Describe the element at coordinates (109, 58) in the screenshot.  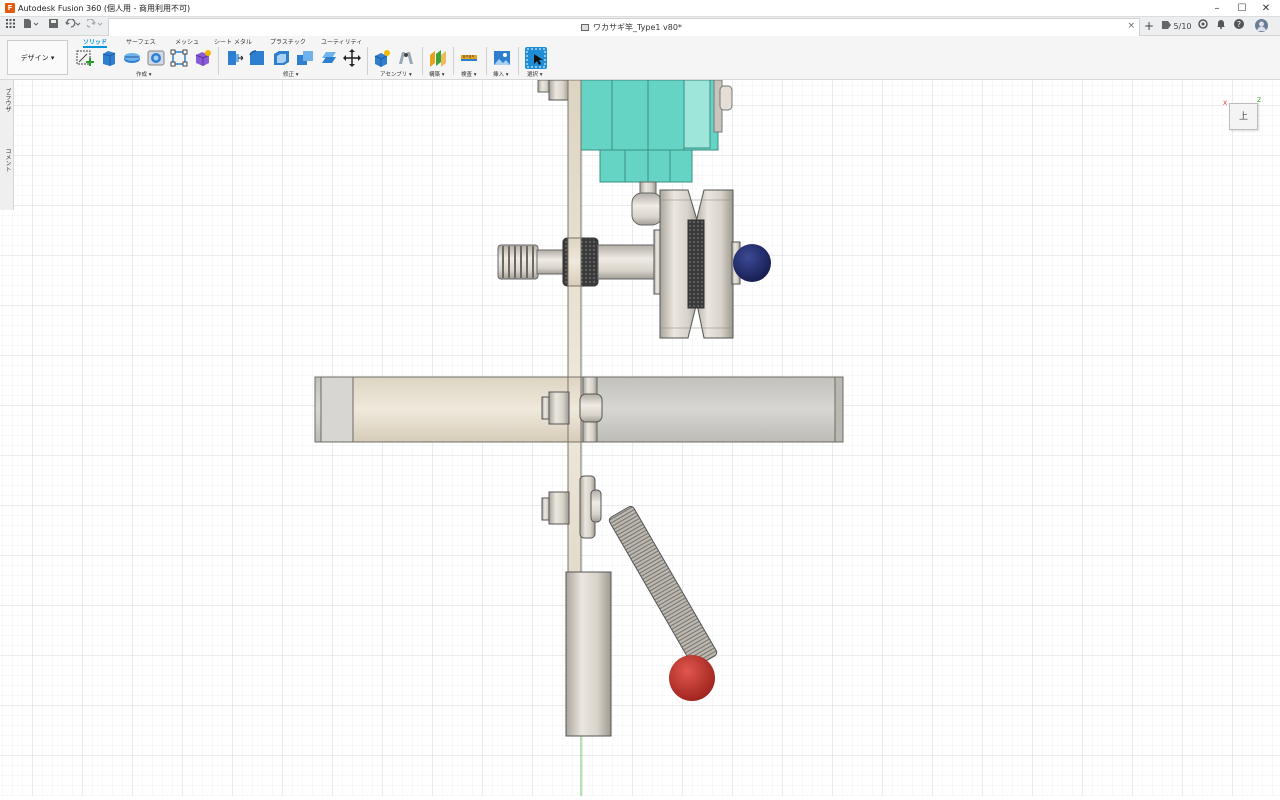
I see `extrude-icon` at that location.